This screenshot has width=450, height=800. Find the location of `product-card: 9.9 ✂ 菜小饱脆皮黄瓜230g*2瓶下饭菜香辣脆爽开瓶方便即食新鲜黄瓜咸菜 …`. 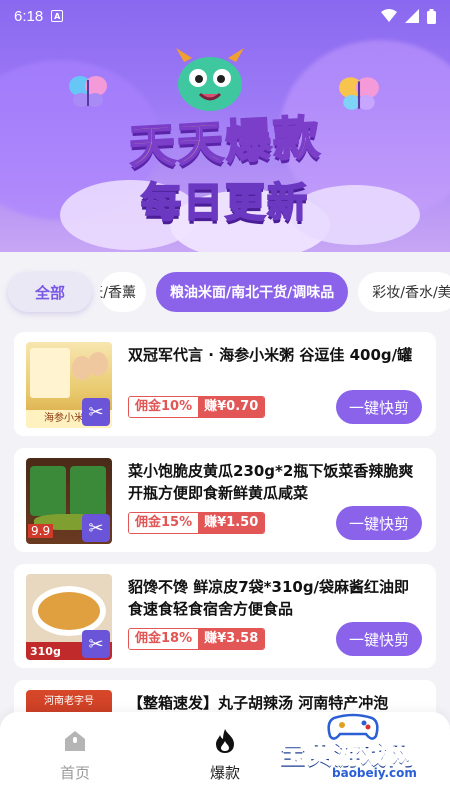

product-card: 9.9 ✂ 菜小饱脆皮黄瓜230g*2瓶下饭菜香辣脆爽开瓶方便即食新鲜黄瓜咸菜 … is located at coordinates (225, 500).